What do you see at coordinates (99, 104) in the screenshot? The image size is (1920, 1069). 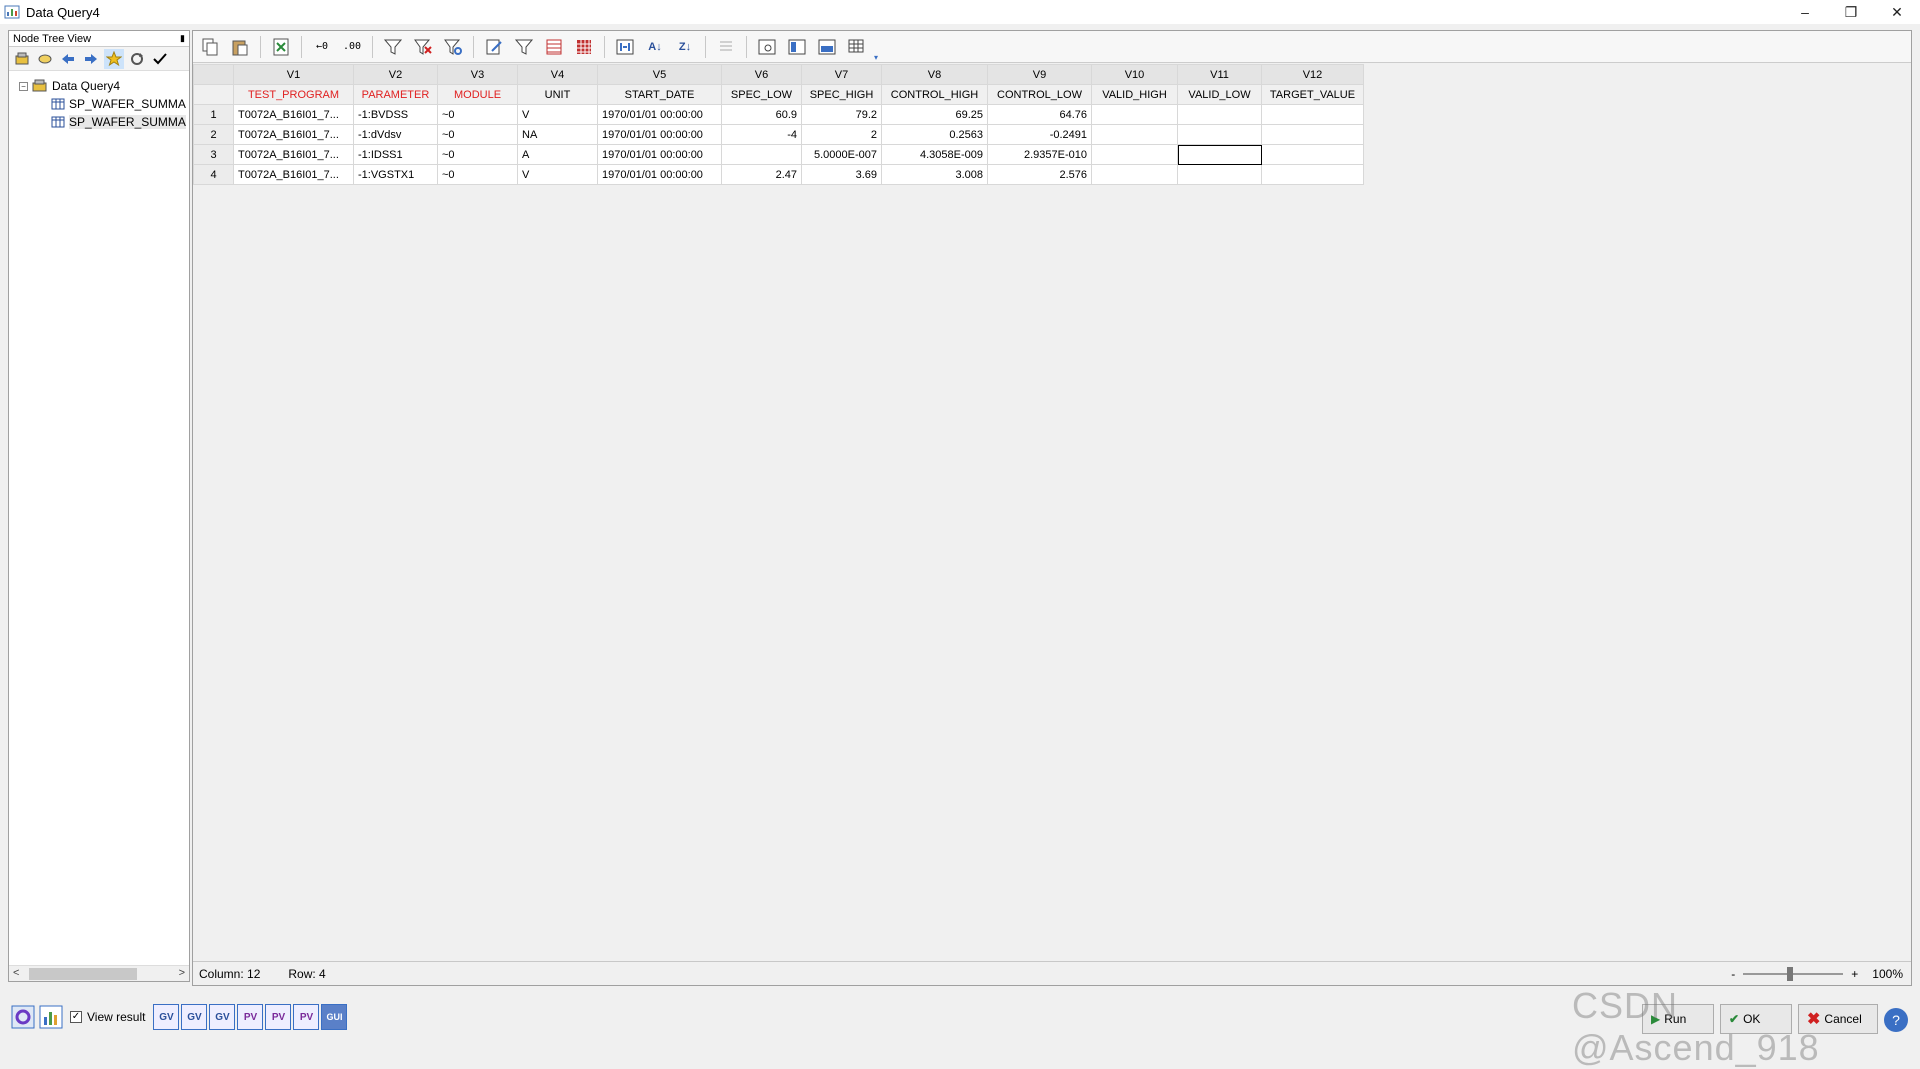 I see `tree-child-node: SP_WAFER_SUMMA` at bounding box center [99, 104].